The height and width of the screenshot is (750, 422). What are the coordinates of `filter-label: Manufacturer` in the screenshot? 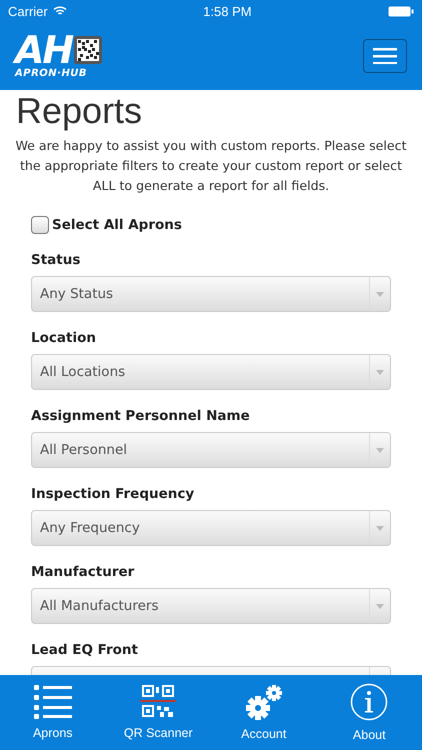 It's located at (83, 572).